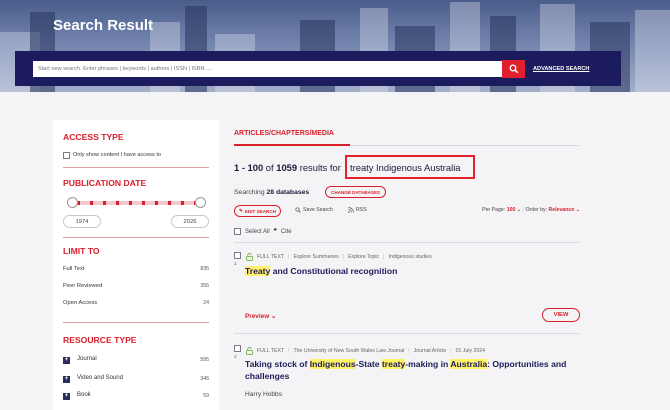  What do you see at coordinates (288, 192) in the screenshot?
I see `databases-count: 28 databases` at bounding box center [288, 192].